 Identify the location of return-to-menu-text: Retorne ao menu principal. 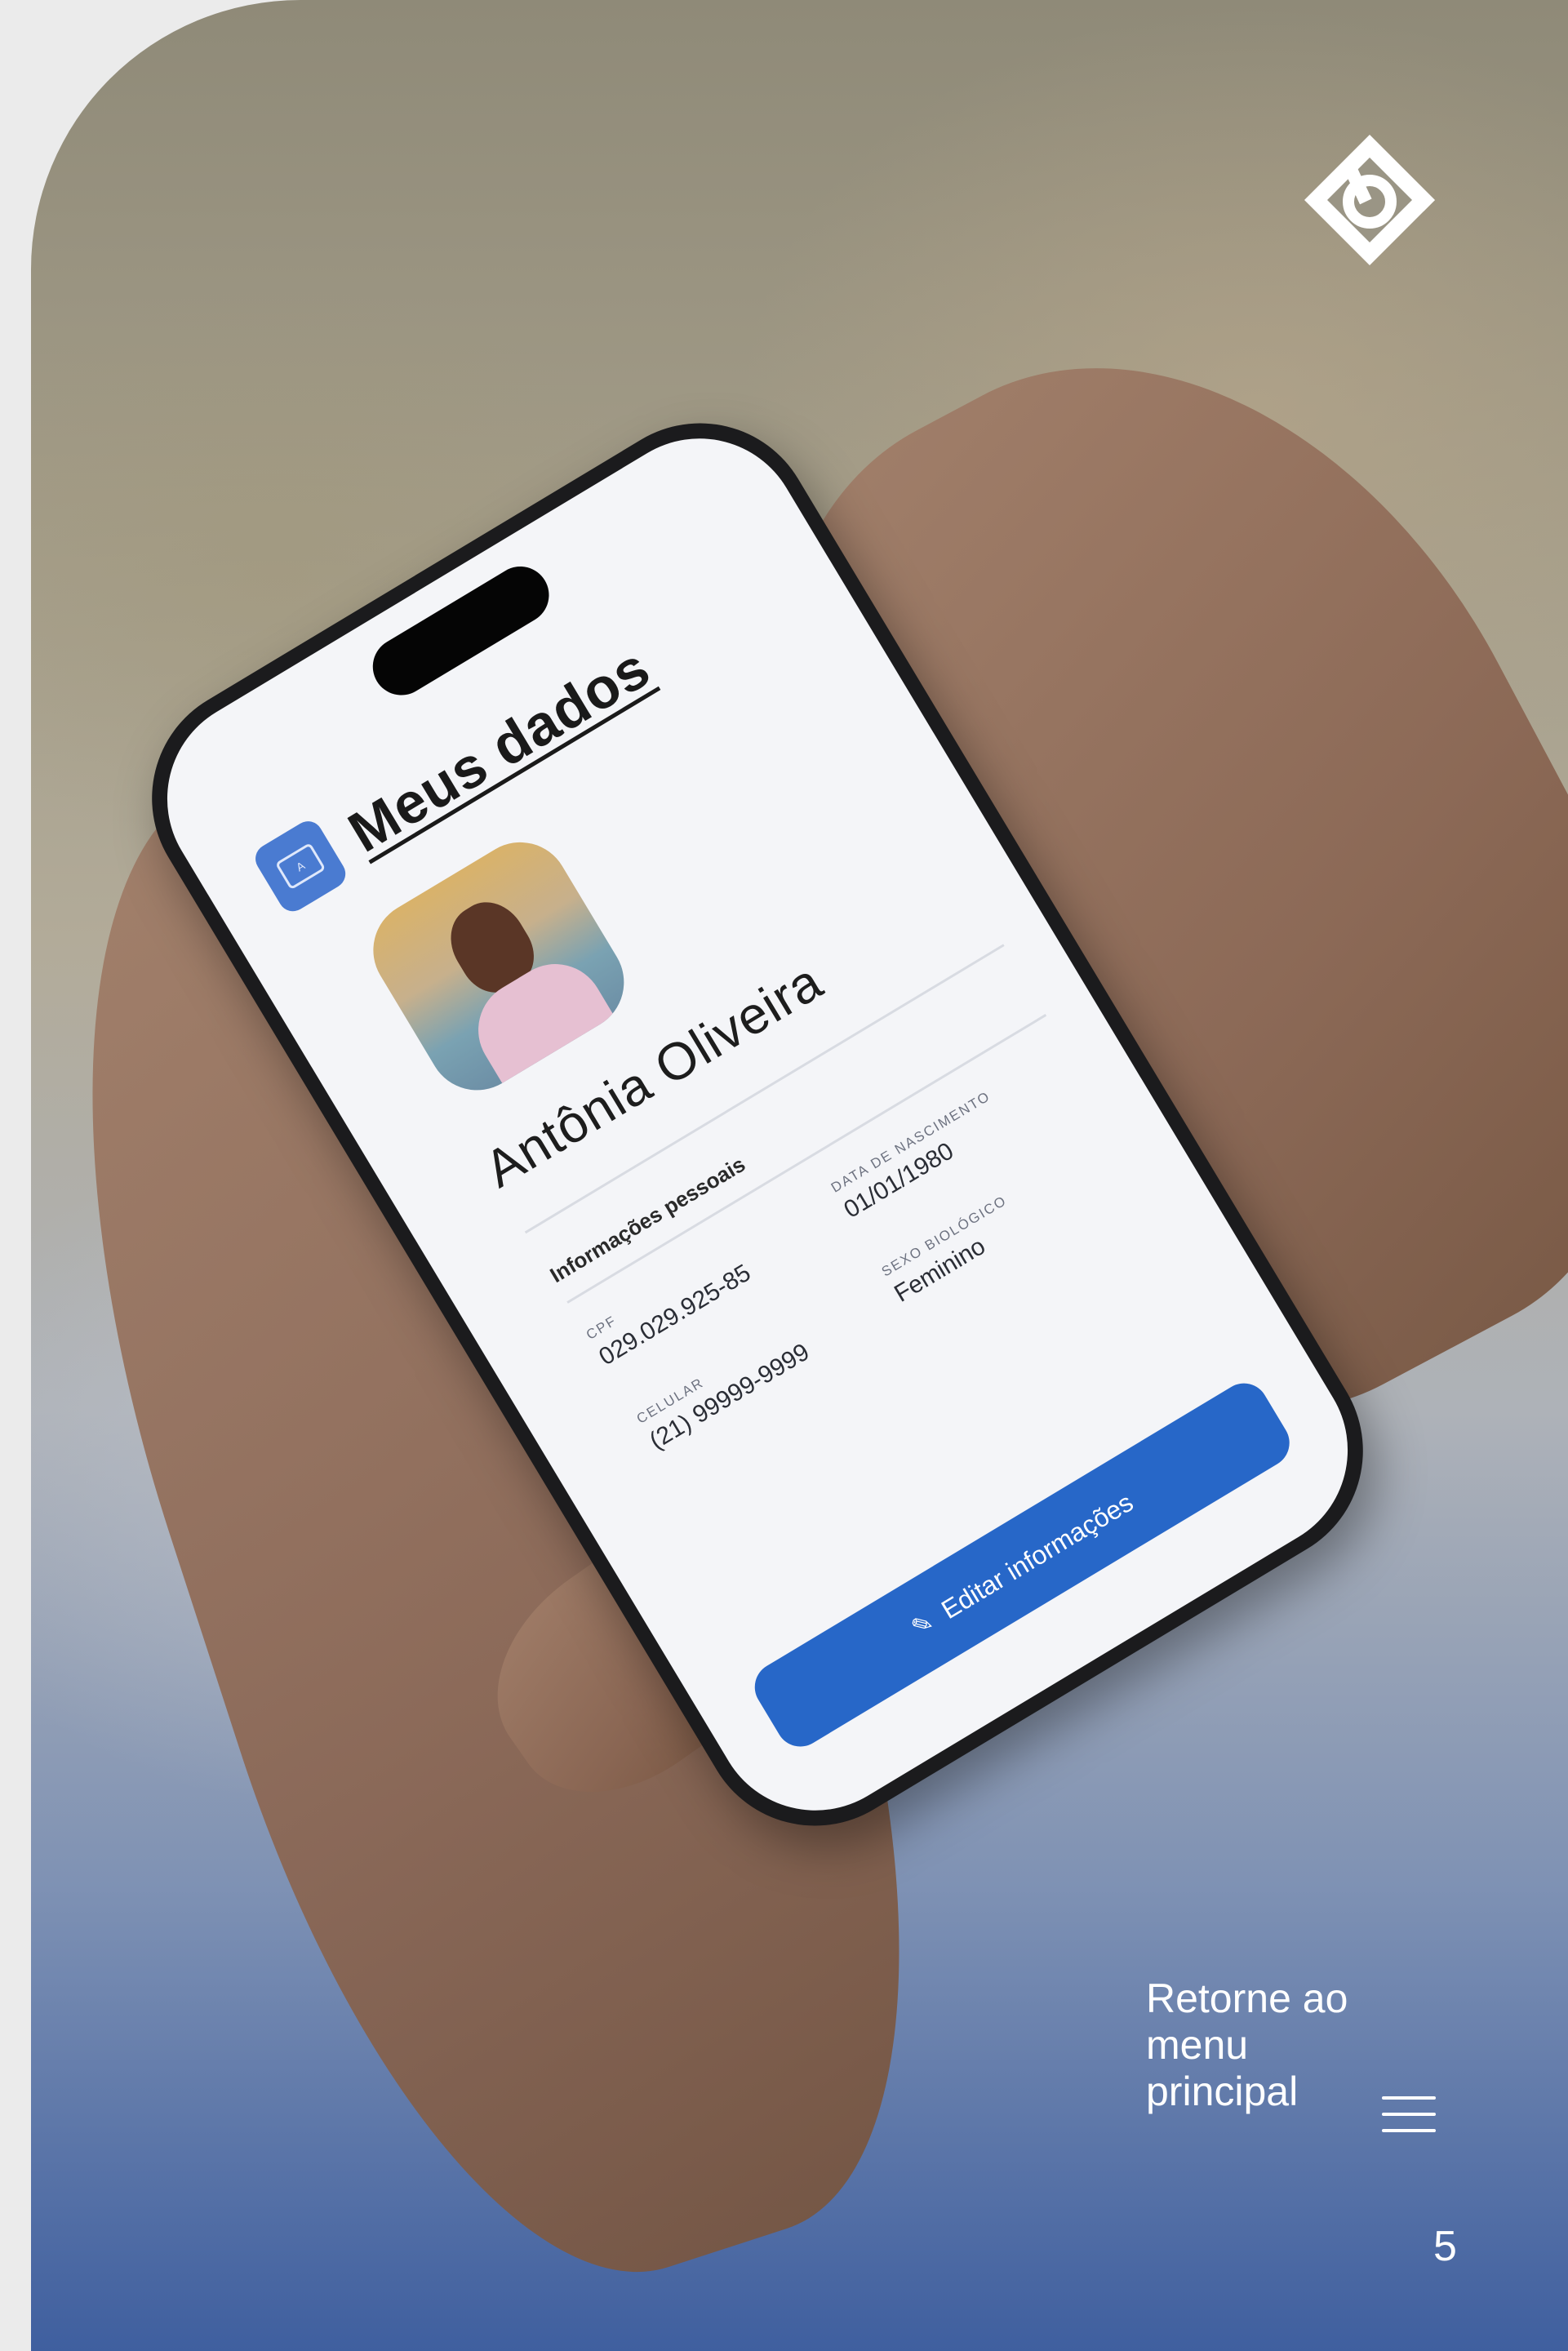
(1276, 2045).